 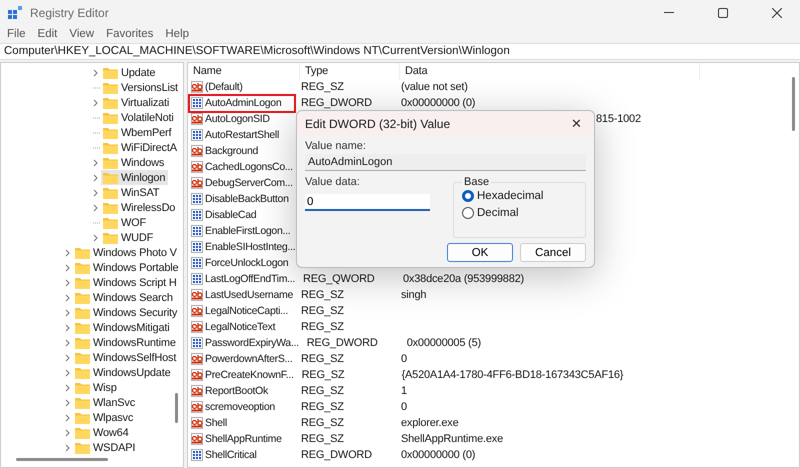 I want to click on value-name-cell: AutoLogonSID, so click(x=242, y=119).